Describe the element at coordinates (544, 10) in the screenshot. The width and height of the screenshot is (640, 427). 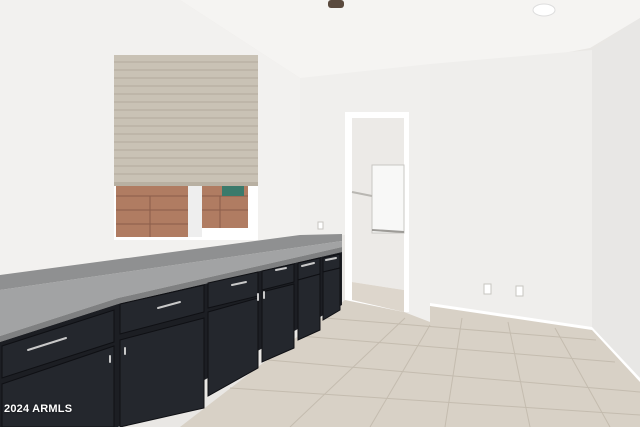
I see `ceiling-light` at that location.